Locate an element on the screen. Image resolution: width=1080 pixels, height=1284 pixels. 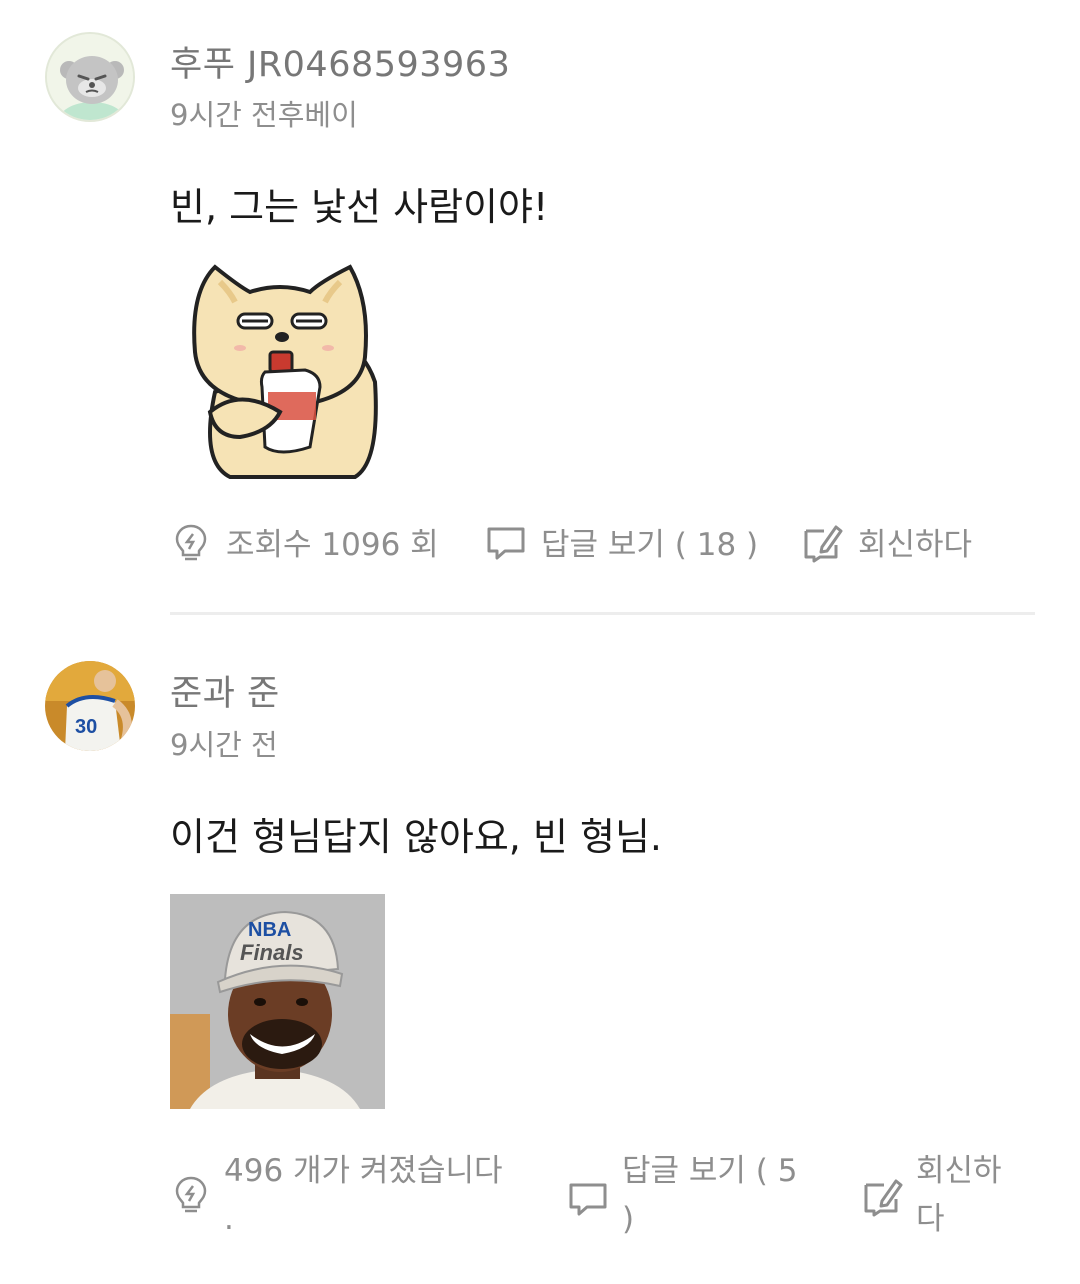
basketball-player-avatar-icon: 30 is located at coordinates (90, 706).